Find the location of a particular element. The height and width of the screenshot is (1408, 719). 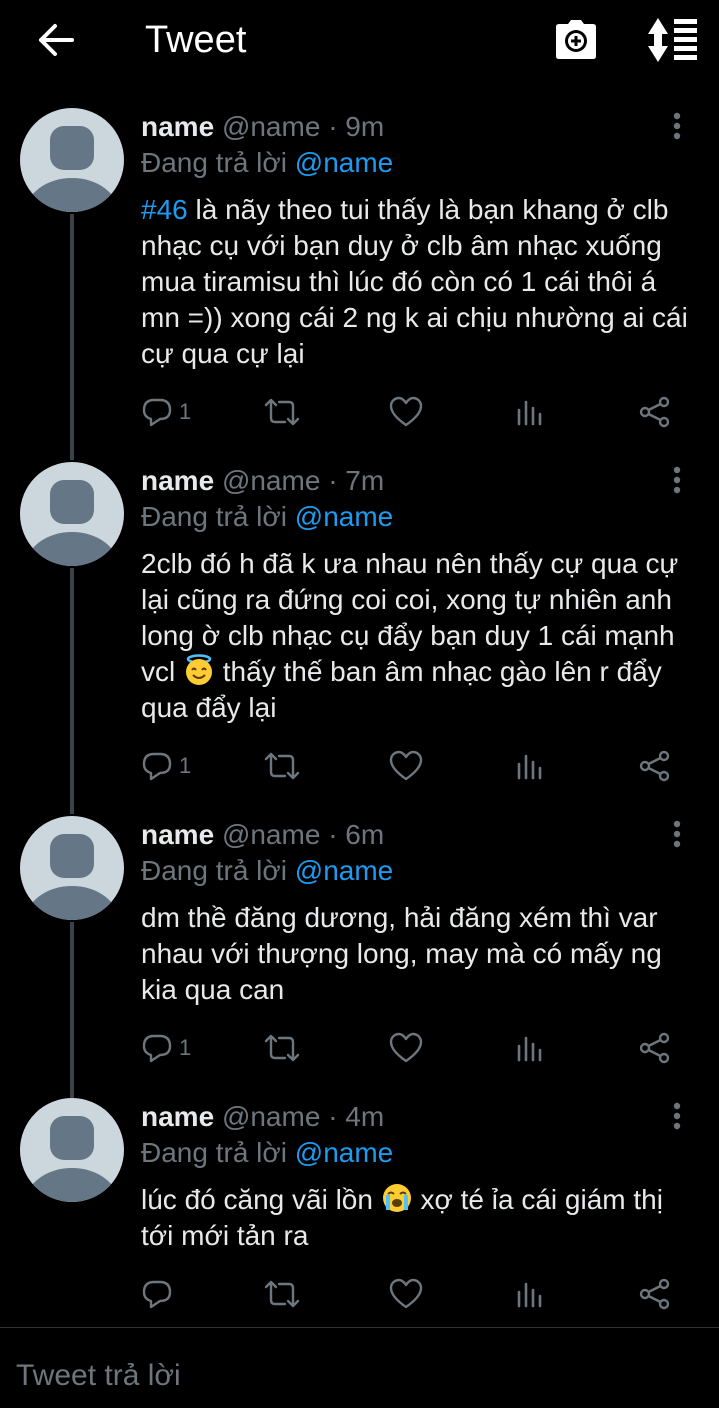

timestamp: 9m is located at coordinates (365, 126).